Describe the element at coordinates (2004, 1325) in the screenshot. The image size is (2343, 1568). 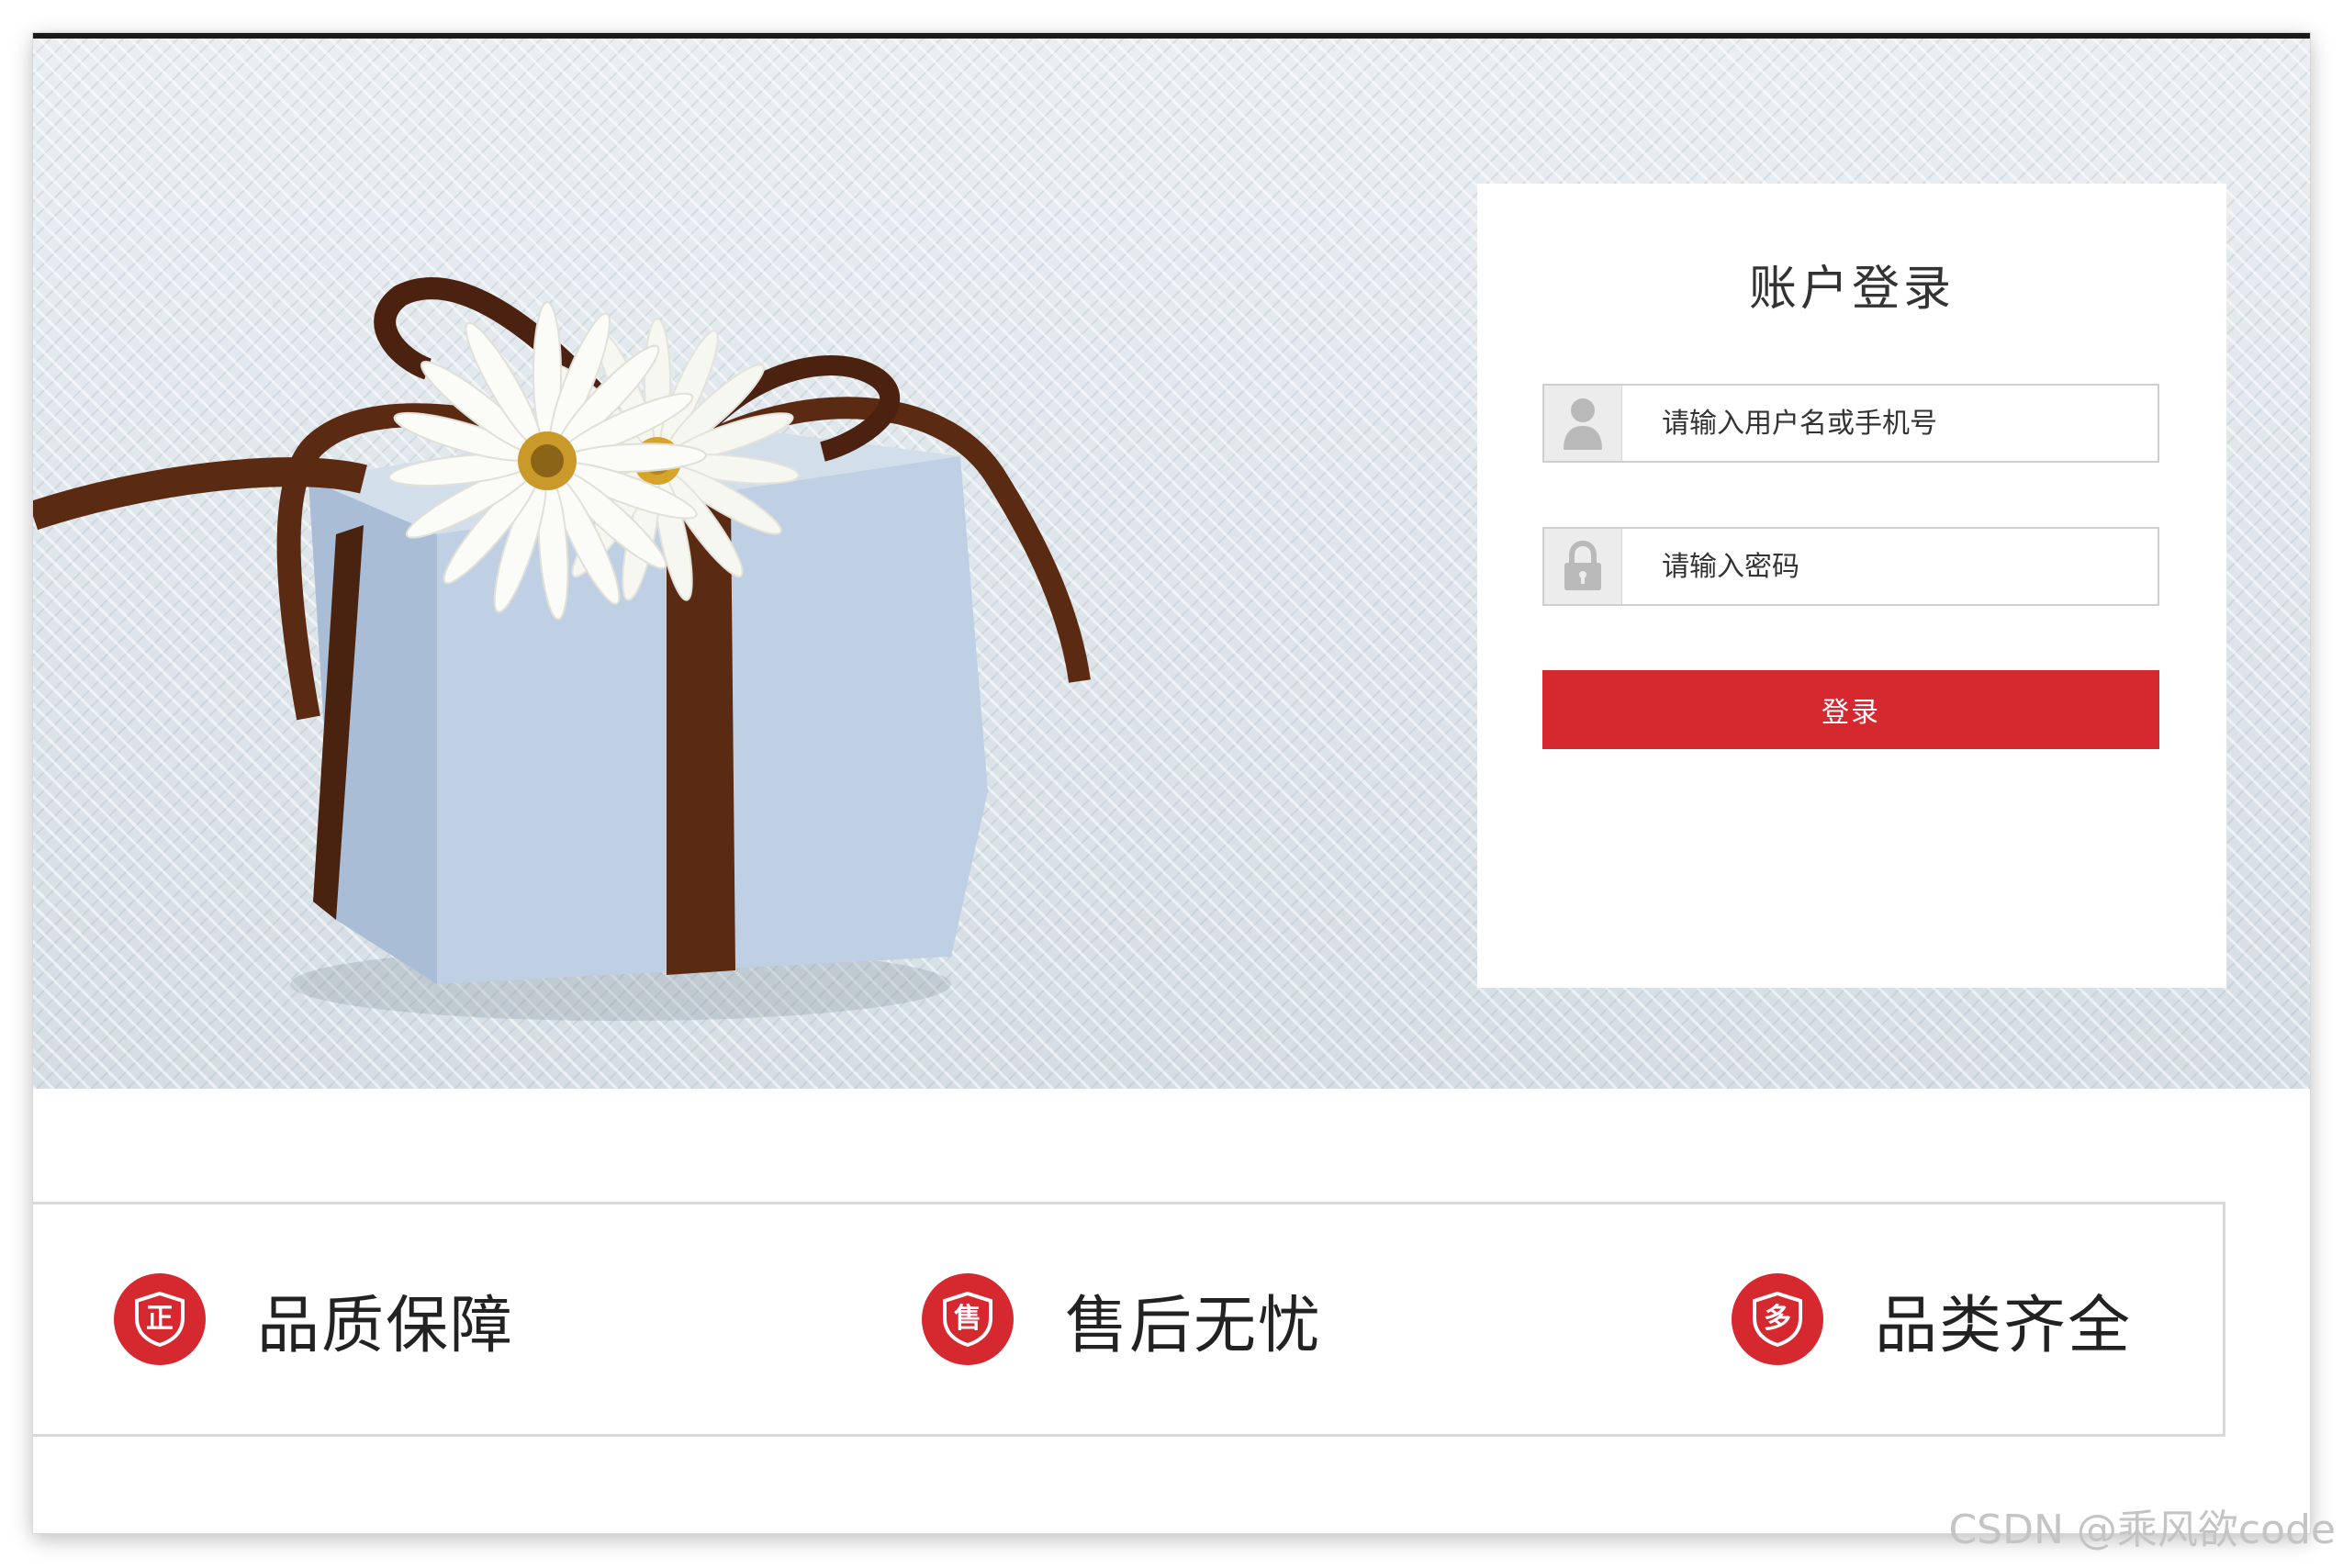
I see `feature-label: 品类齐全` at that location.